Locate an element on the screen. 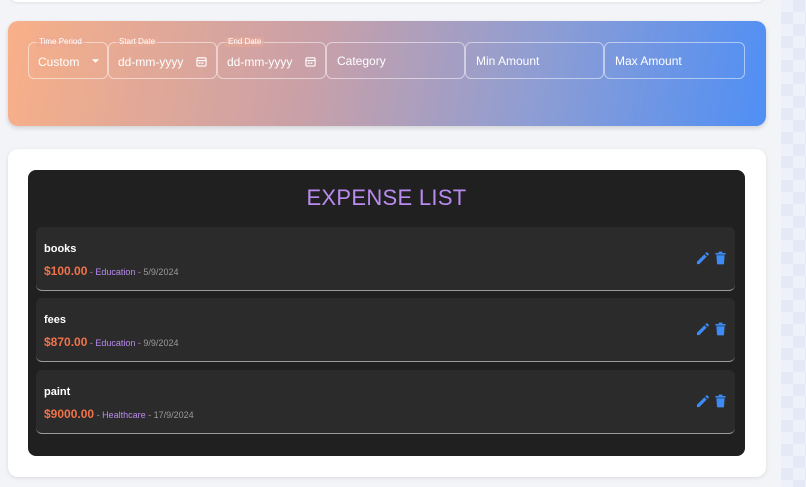 The width and height of the screenshot is (806, 487). expense-date: 5/9/2024 is located at coordinates (161, 272).